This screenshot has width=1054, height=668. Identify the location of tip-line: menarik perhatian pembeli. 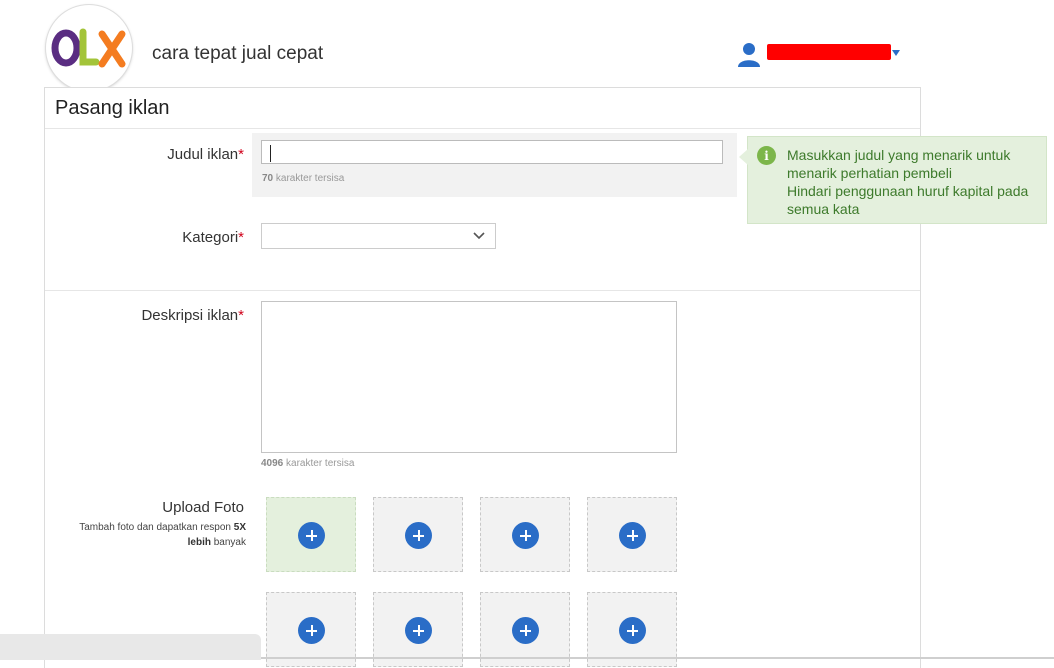
(869, 173).